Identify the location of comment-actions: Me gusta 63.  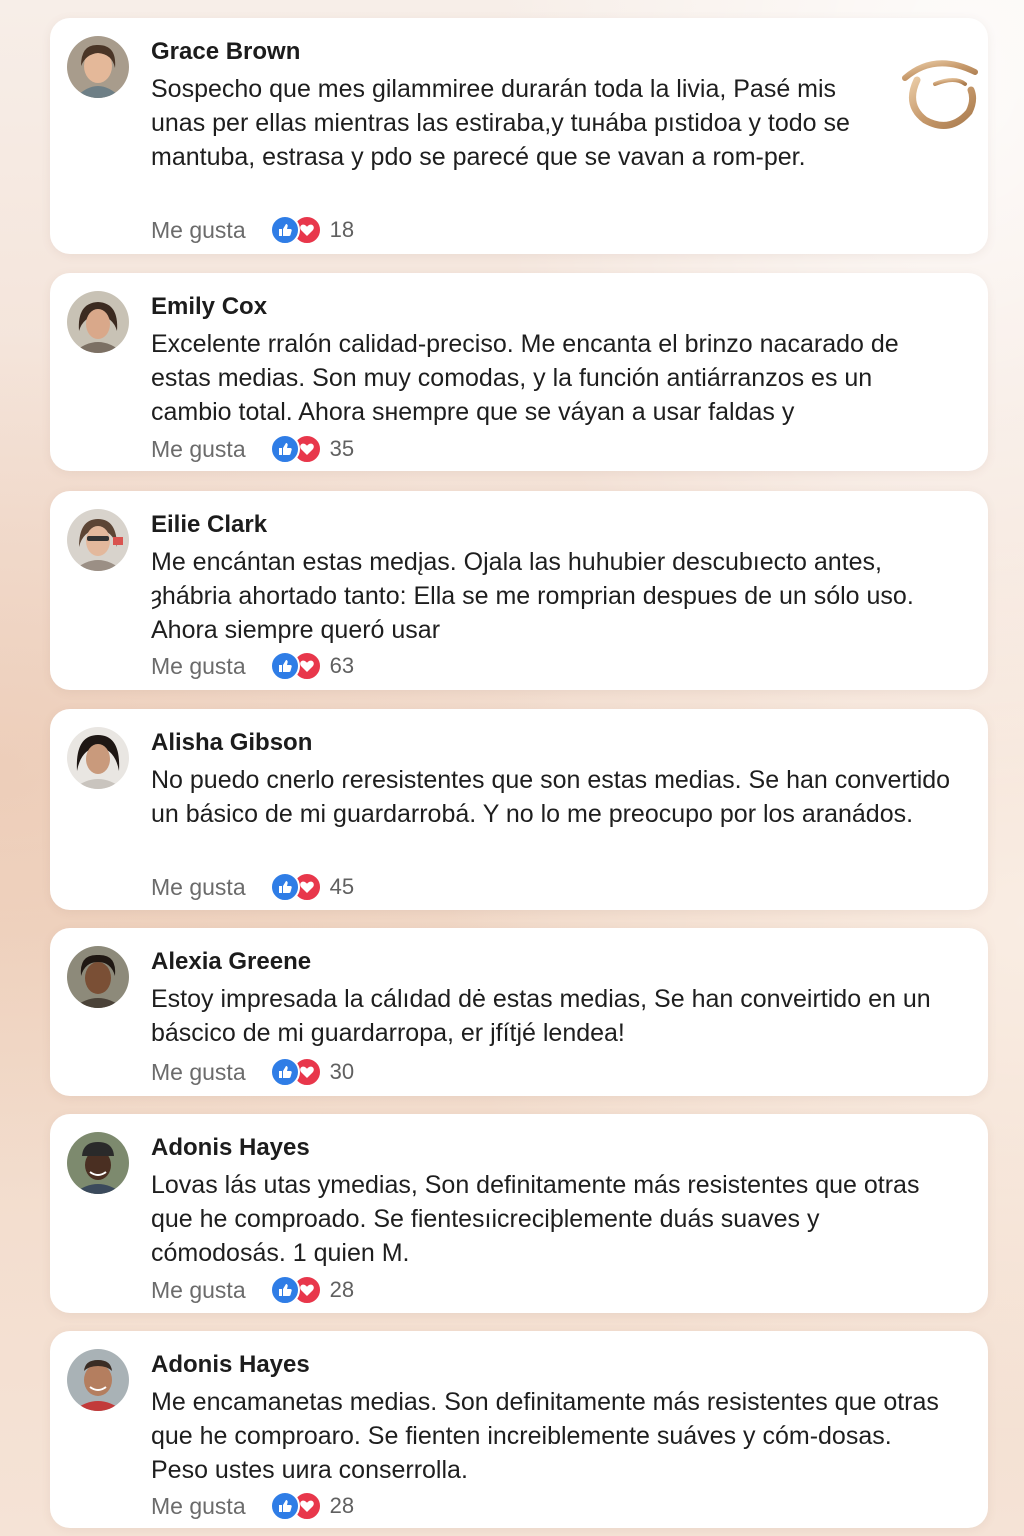
(252, 666).